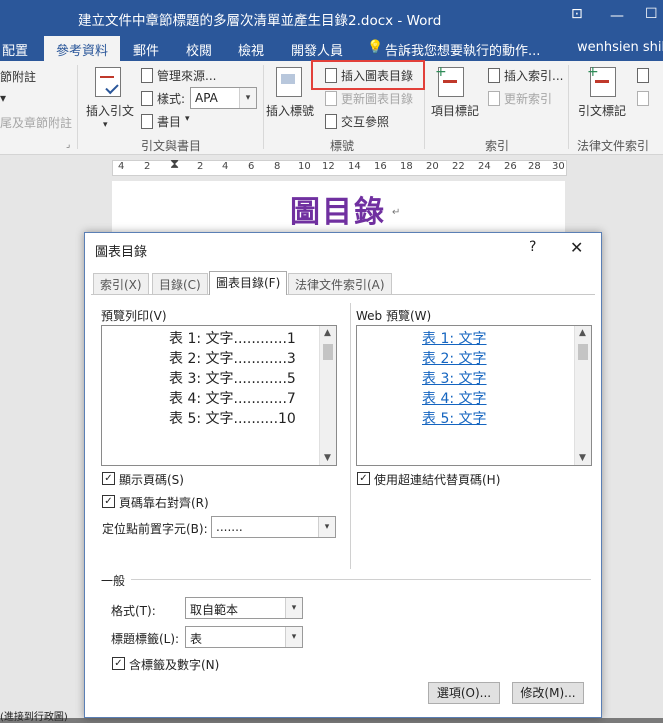 This screenshot has width=663, height=723. Describe the element at coordinates (354, 166) in the screenshot. I see `ruler-number: 14` at that location.